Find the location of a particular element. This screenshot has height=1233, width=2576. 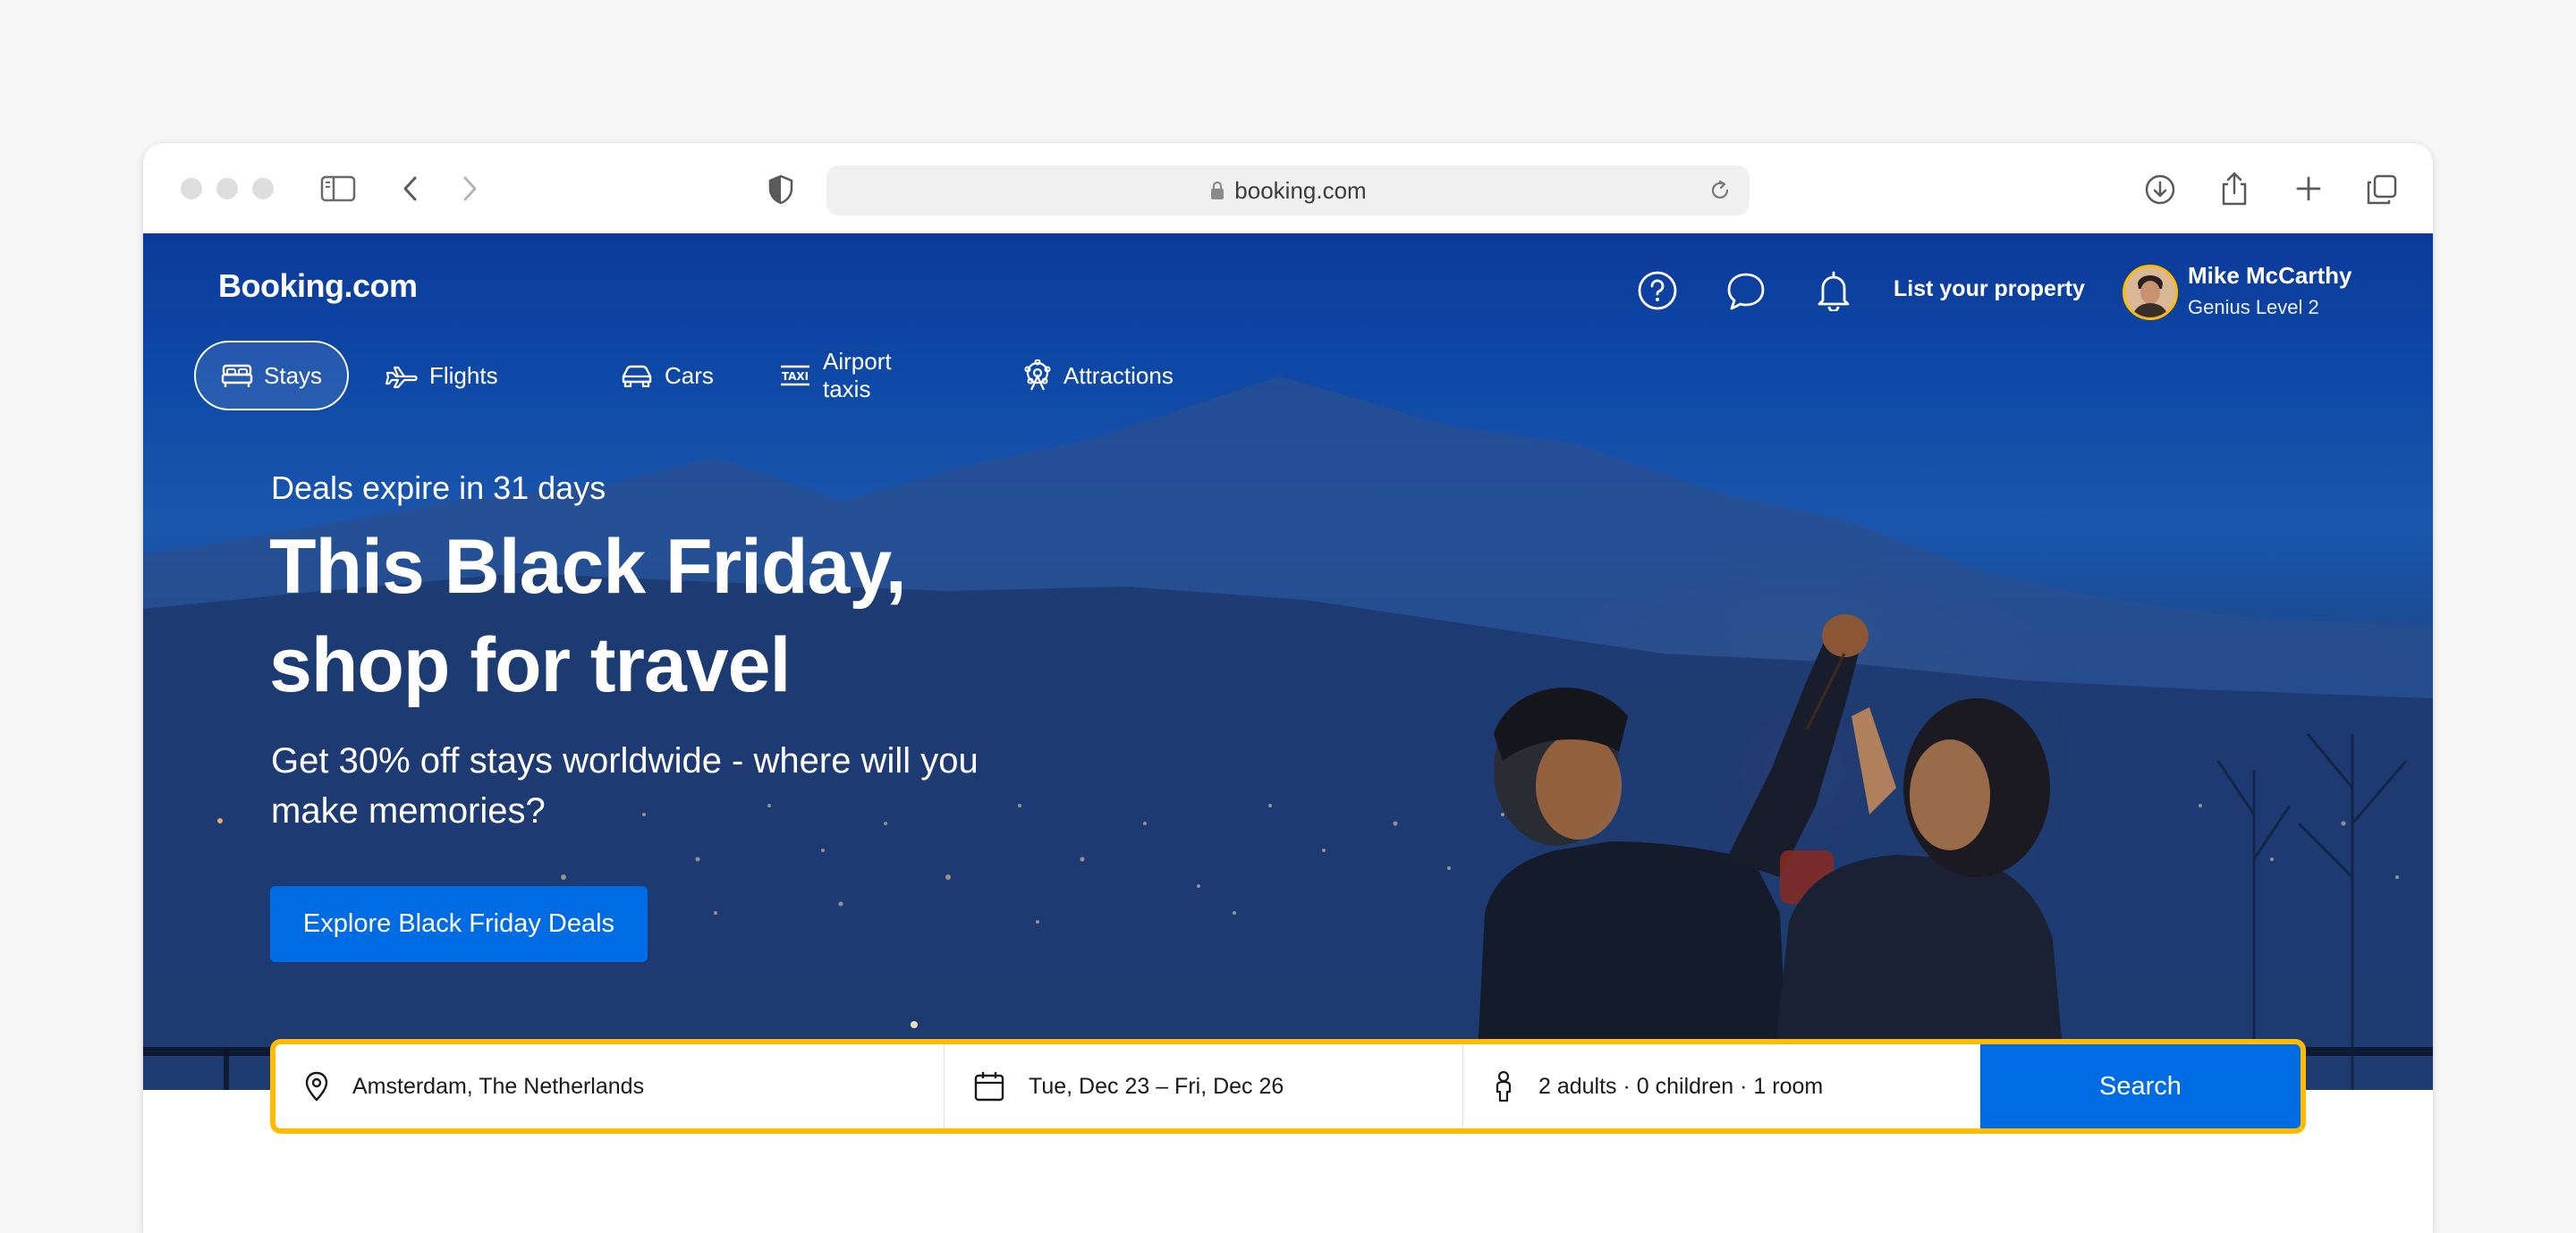

explore-deals-button: Explore Black Friday Deals is located at coordinates (459, 924).